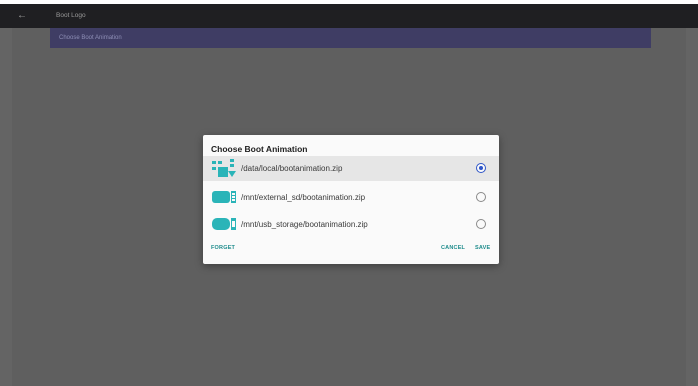 The width and height of the screenshot is (698, 386). Describe the element at coordinates (224, 224) in the screenshot. I see `usb-storage-icon` at that location.